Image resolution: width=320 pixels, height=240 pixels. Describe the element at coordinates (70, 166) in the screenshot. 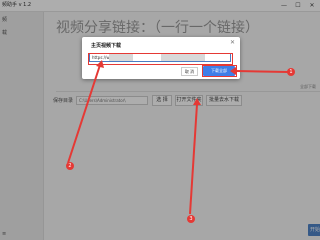

I see `step-marker: 2` at that location.